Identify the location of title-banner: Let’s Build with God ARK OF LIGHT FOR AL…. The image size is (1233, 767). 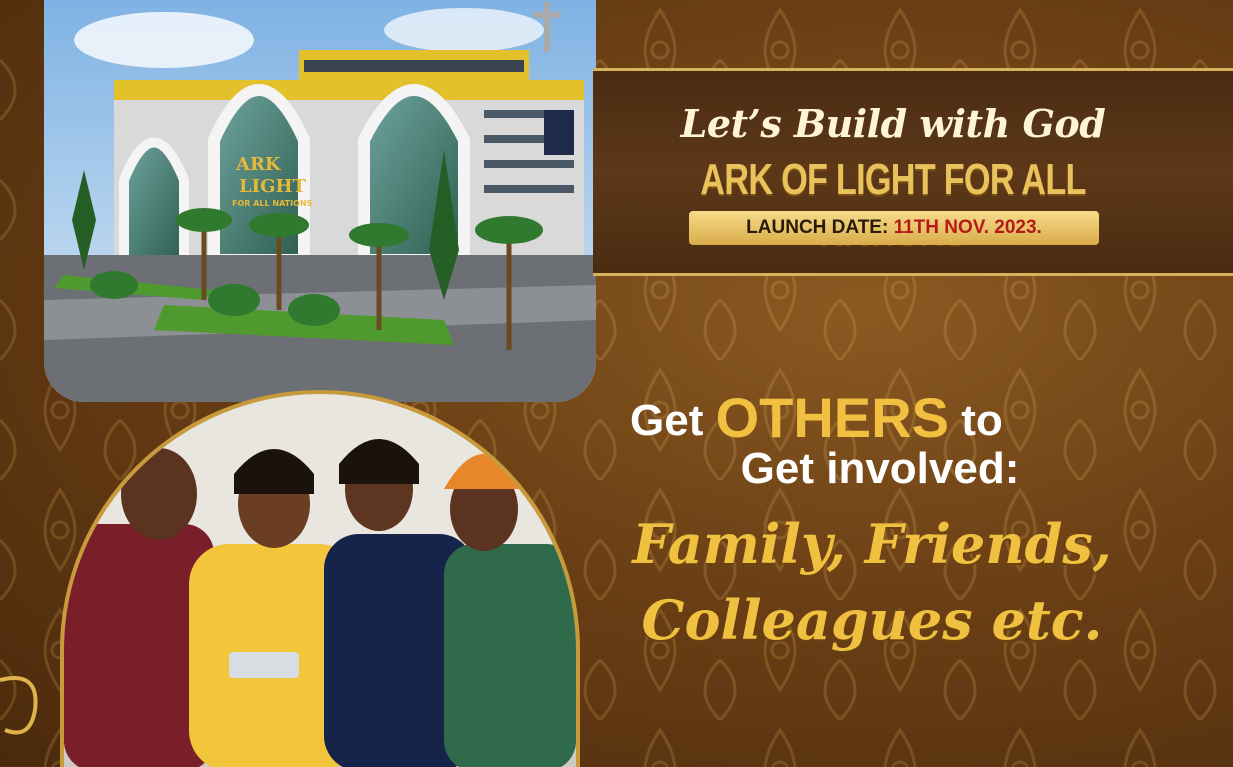
(913, 172).